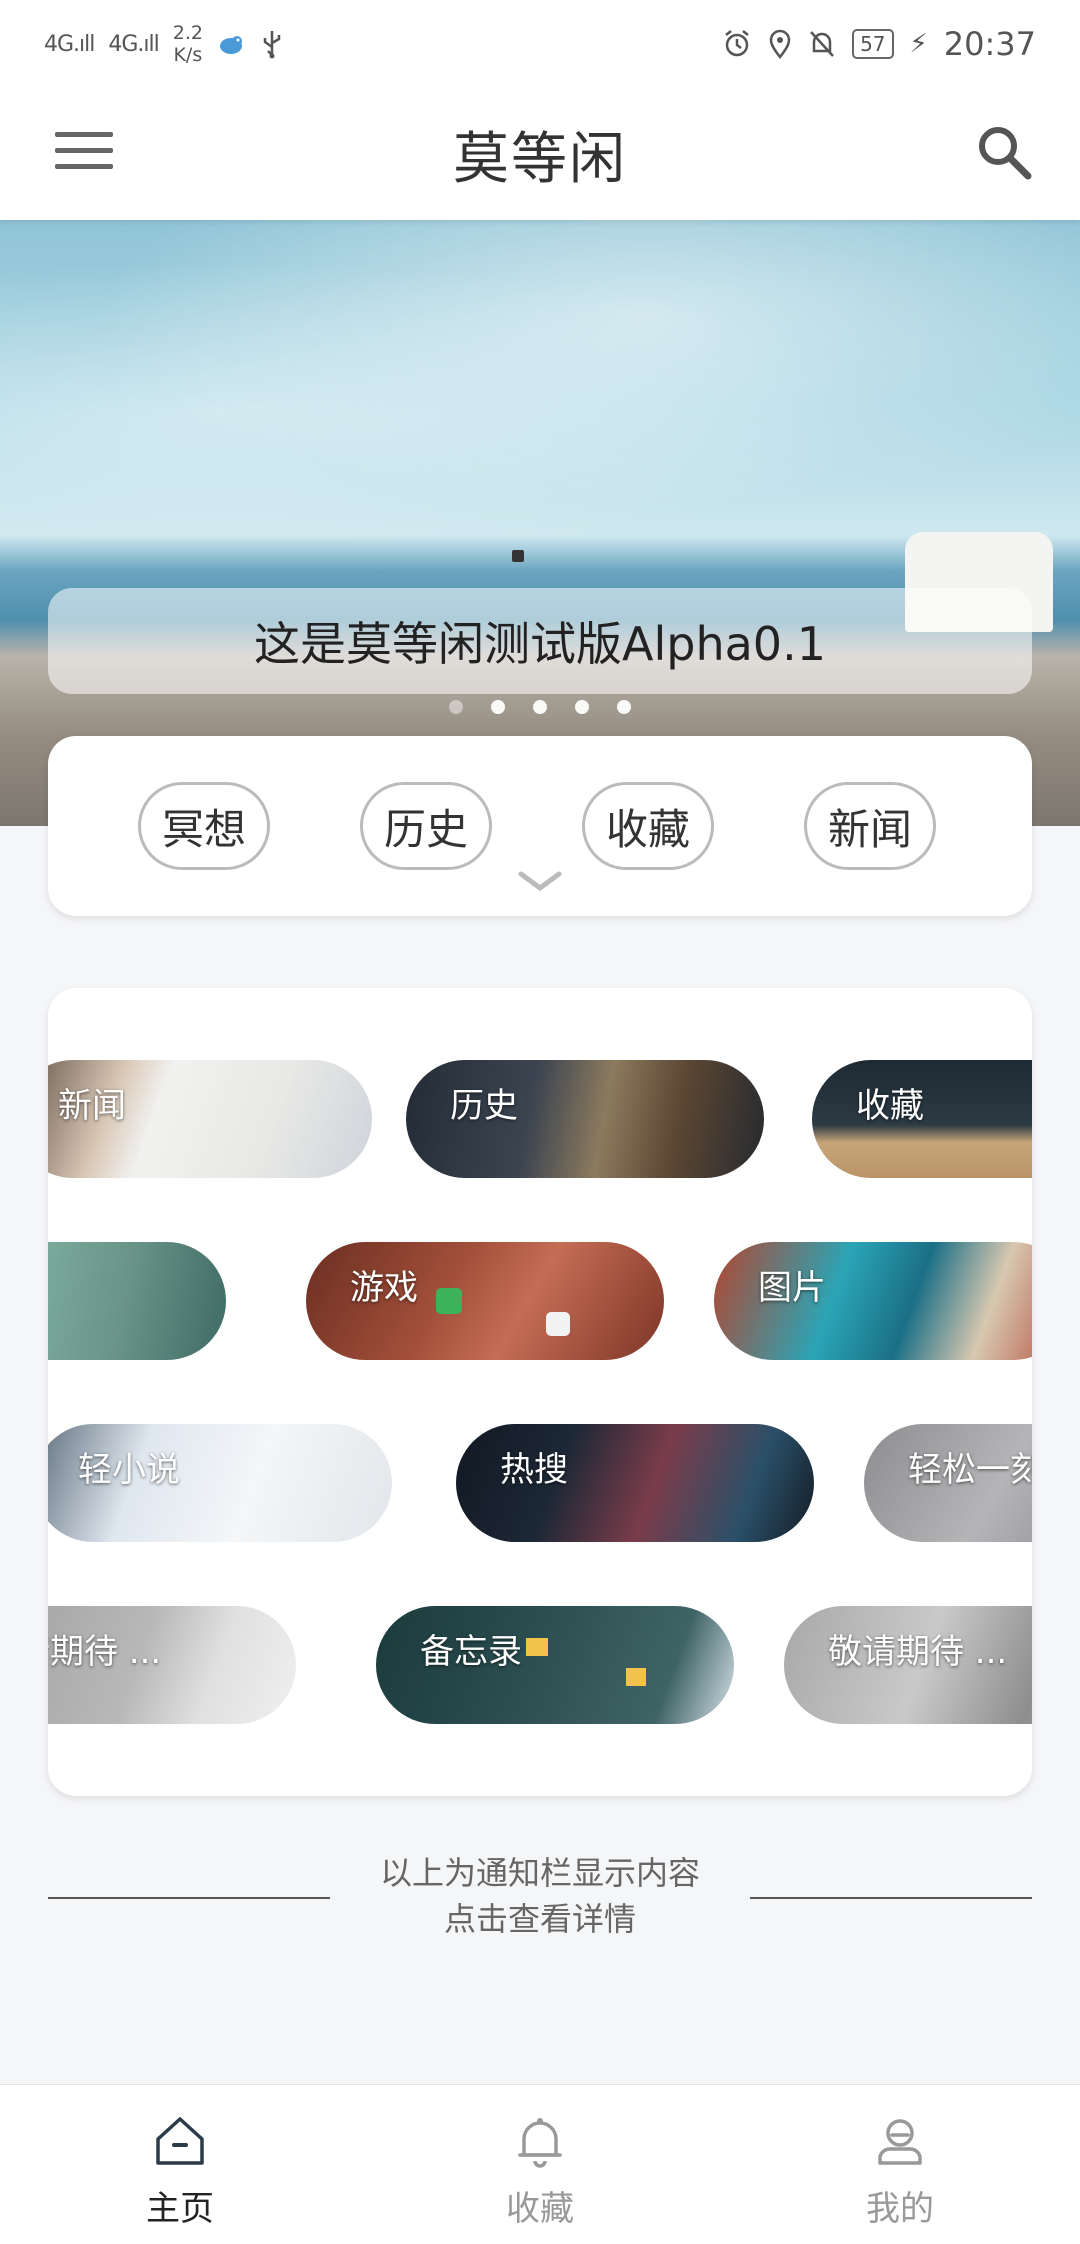 Image resolution: width=1080 pixels, height=2244 pixels. What do you see at coordinates (187, 33) in the screenshot?
I see `network-speed-value: 2.2` at bounding box center [187, 33].